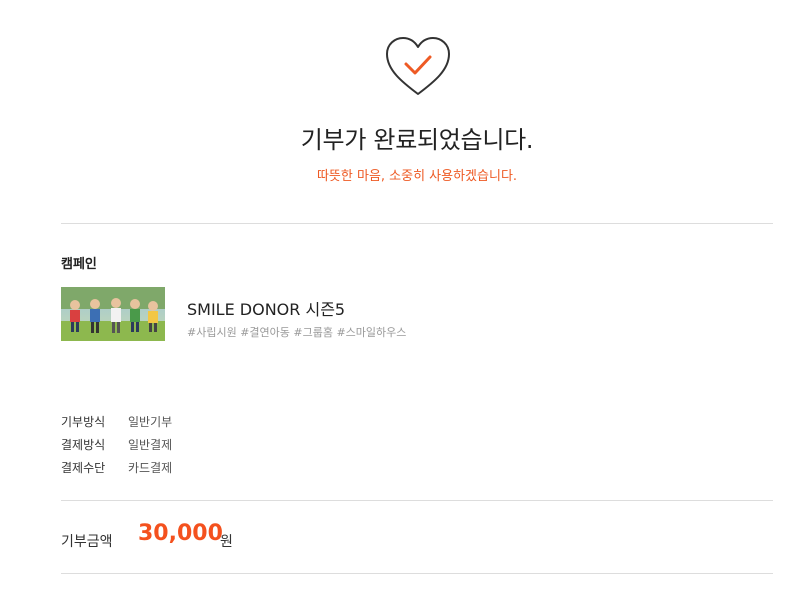  Describe the element at coordinates (79, 264) in the screenshot. I see `campaign-section-label: 캠페인` at that location.